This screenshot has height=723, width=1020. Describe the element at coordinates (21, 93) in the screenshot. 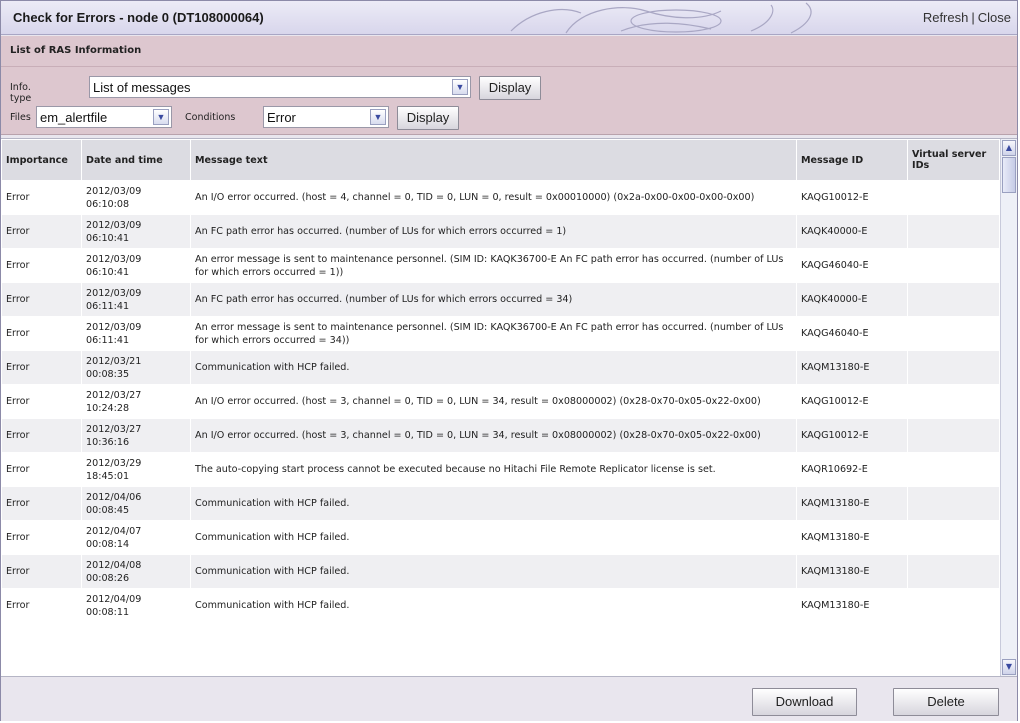

I see `info-type-label: Info. type` at that location.